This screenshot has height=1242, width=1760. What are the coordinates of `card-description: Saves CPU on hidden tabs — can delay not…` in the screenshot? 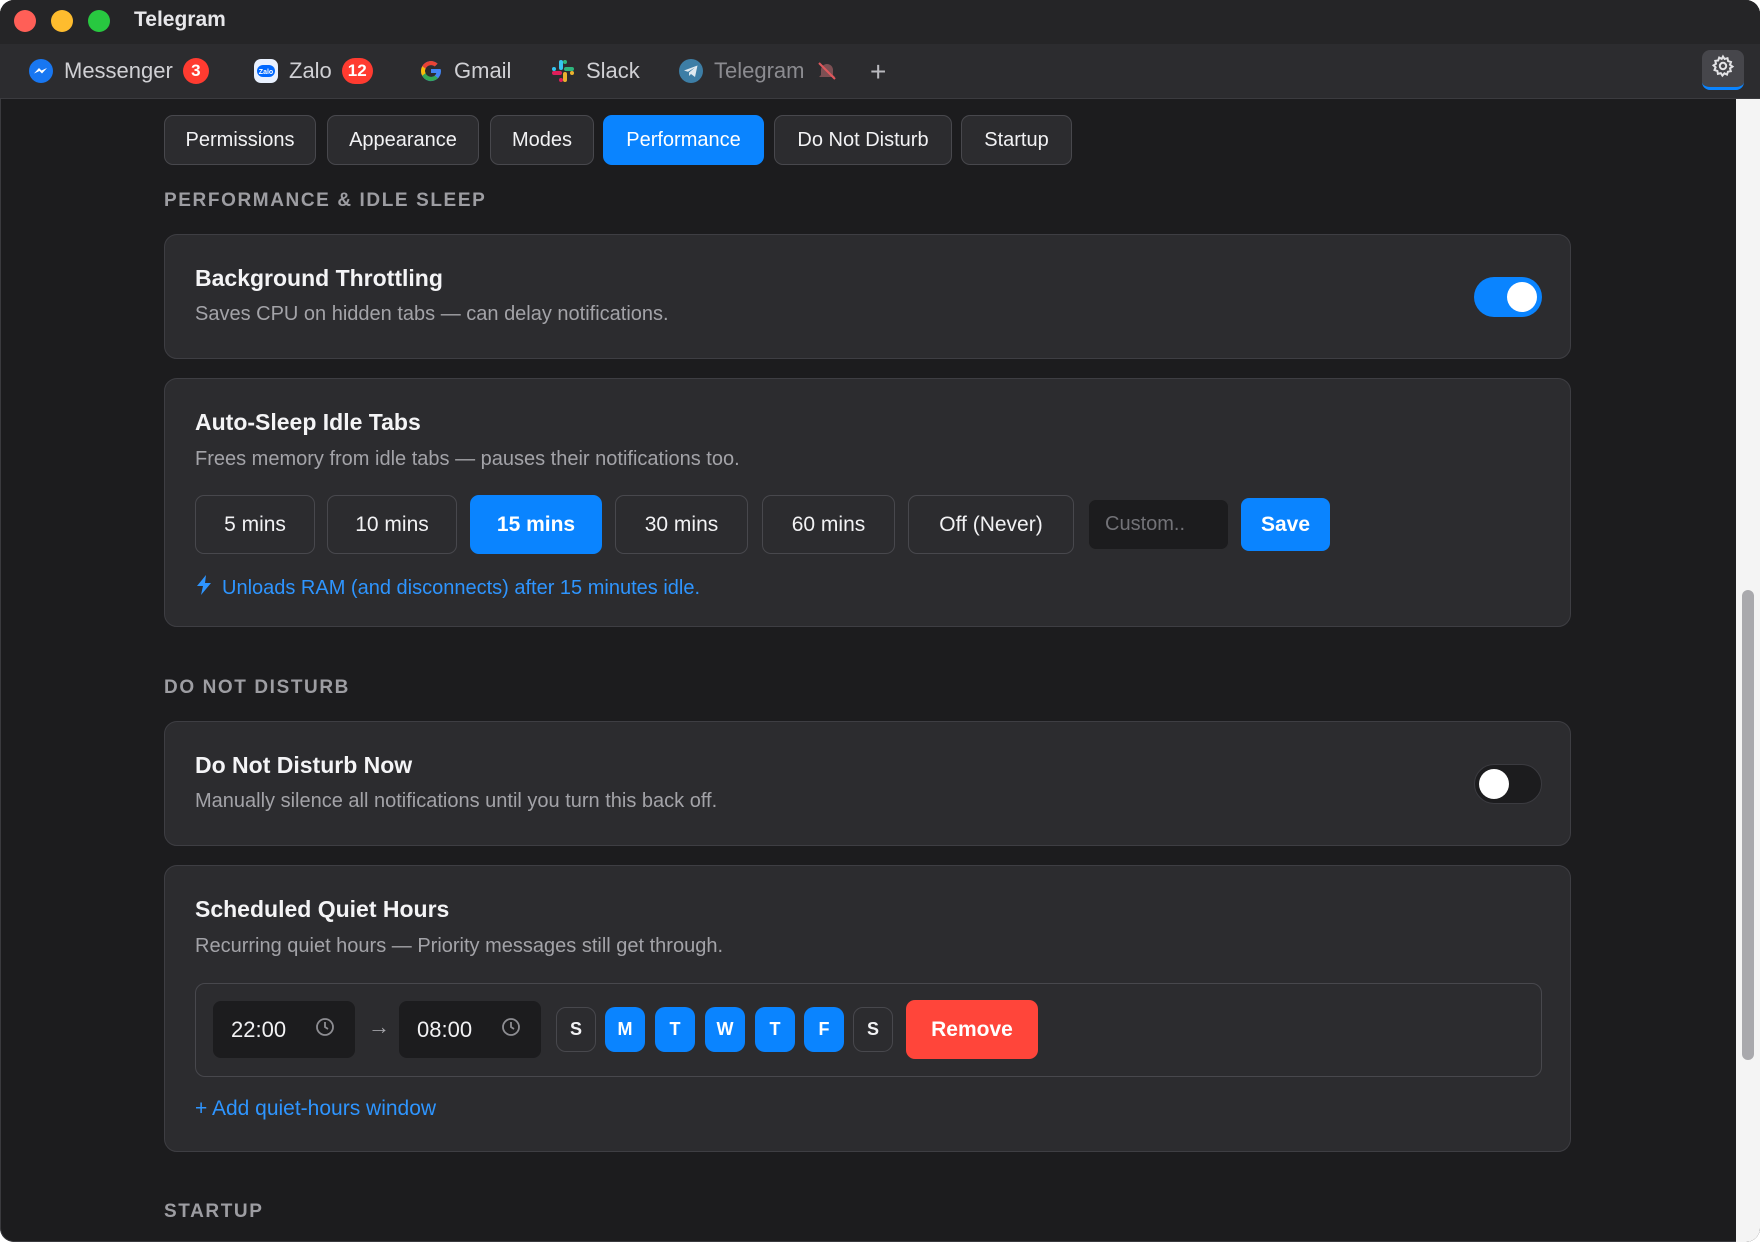 It's located at (432, 314).